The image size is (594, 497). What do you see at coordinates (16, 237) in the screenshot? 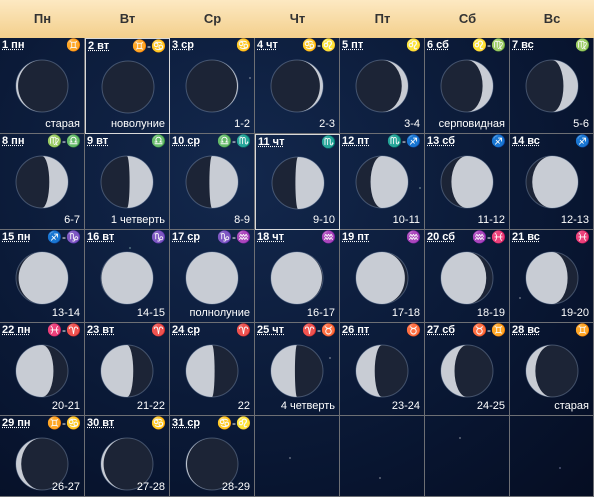
I see `day-label: 15 пн` at bounding box center [16, 237].